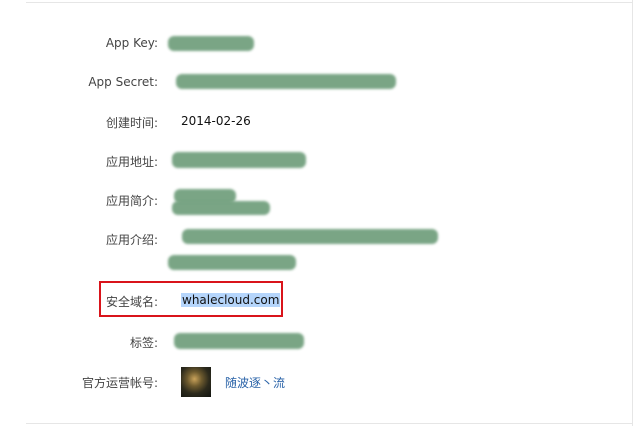 The image size is (633, 426). I want to click on app-secret-label: App Secret:, so click(123, 82).